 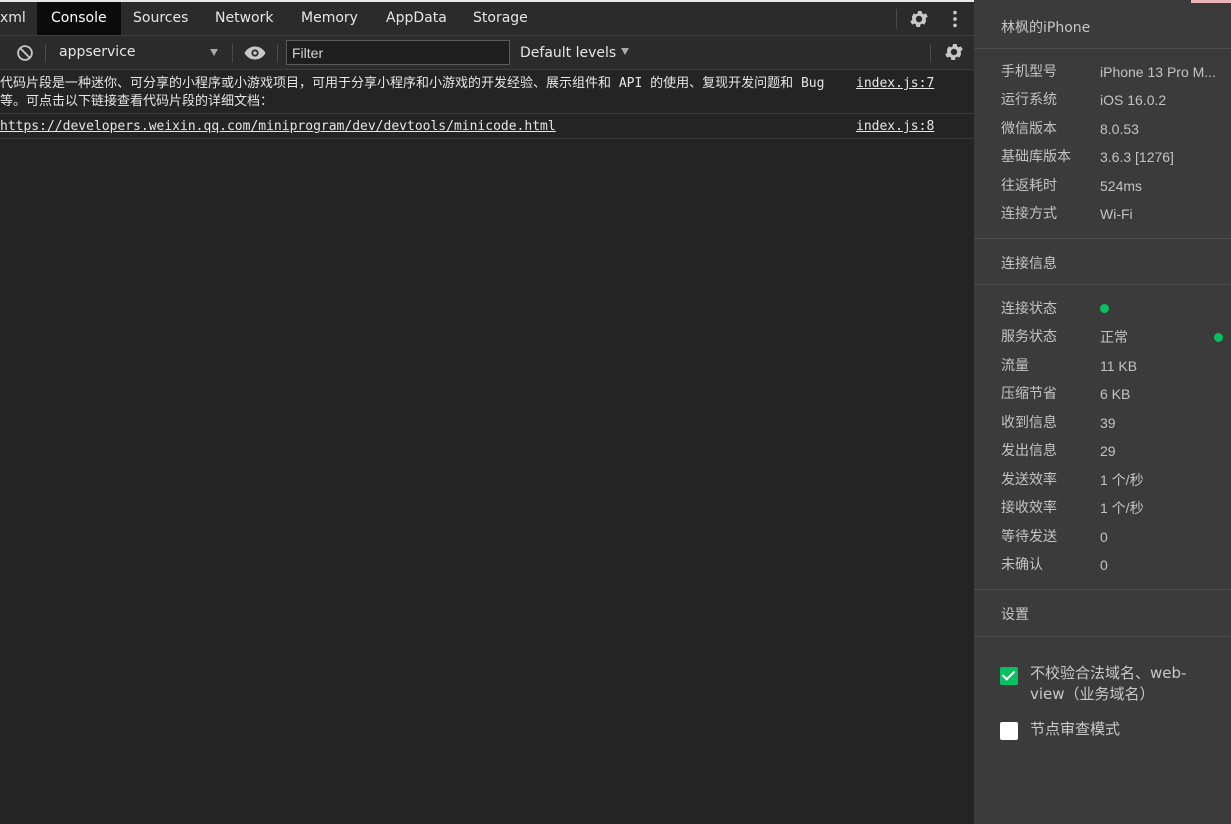 I want to click on device-info-value: 8.0.53, so click(x=1119, y=129).